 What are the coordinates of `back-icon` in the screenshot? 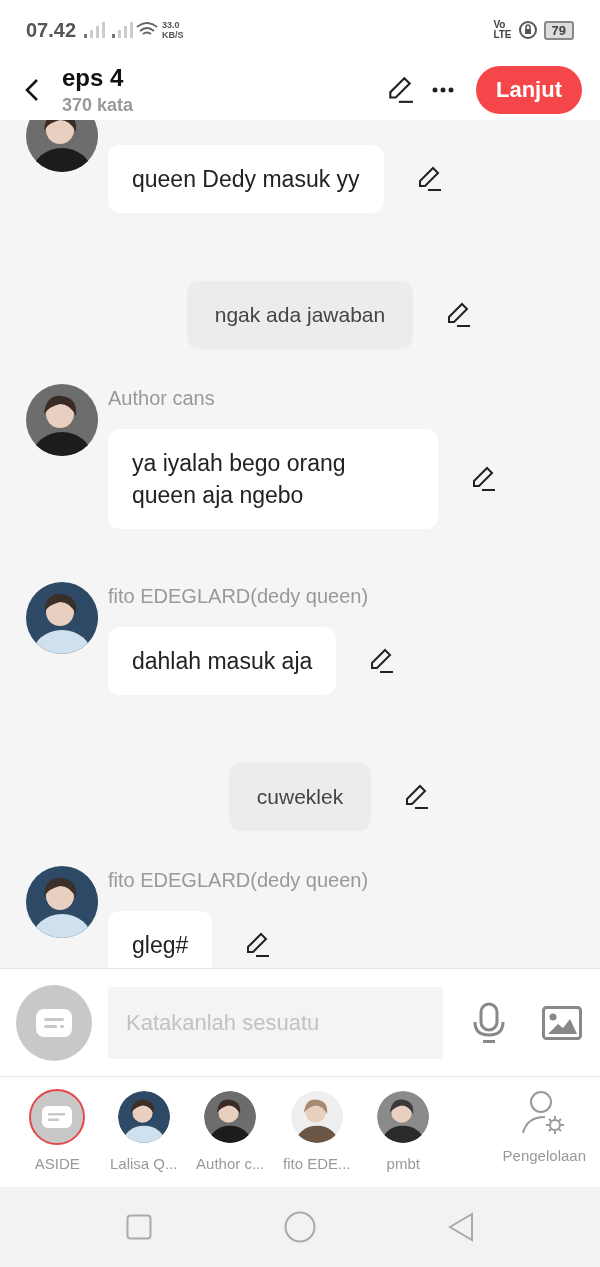 It's located at (32, 90).